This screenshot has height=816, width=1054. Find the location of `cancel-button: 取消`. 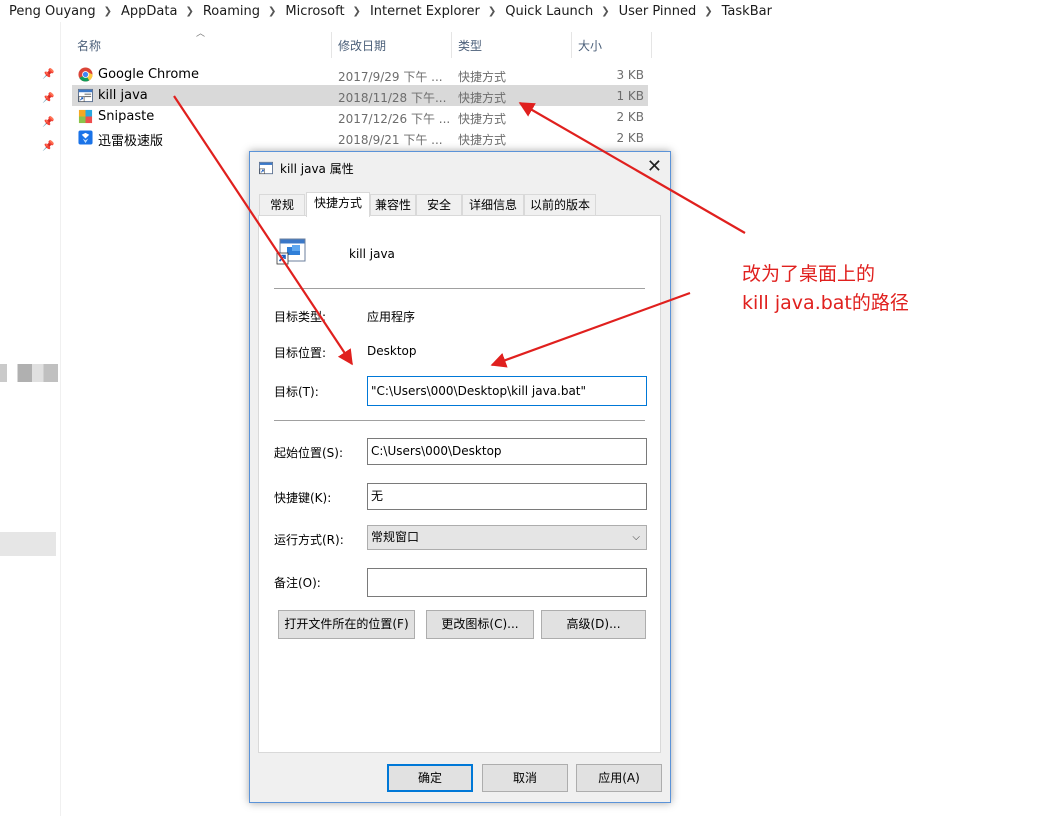

cancel-button: 取消 is located at coordinates (525, 778).